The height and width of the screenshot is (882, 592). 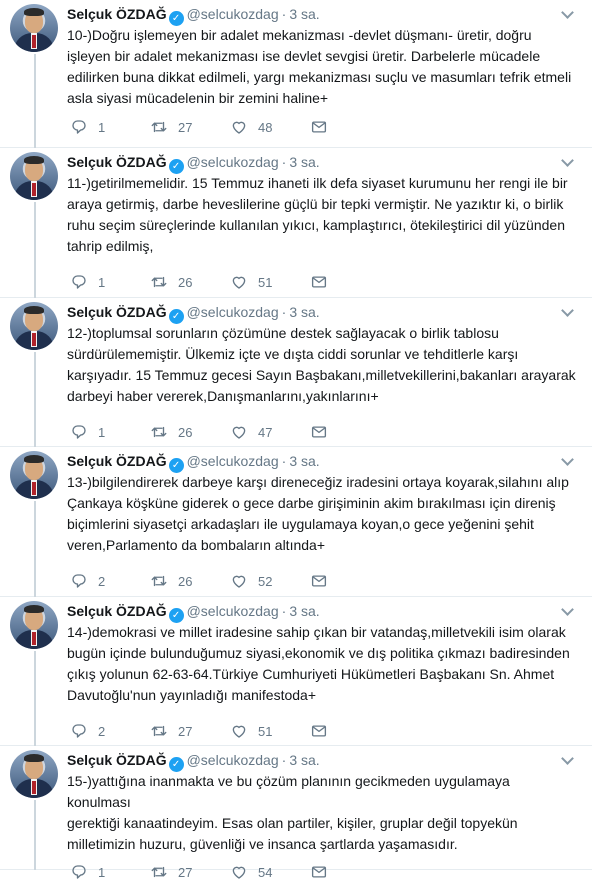 What do you see at coordinates (265, 282) in the screenshot?
I see `like-count: 51` at bounding box center [265, 282].